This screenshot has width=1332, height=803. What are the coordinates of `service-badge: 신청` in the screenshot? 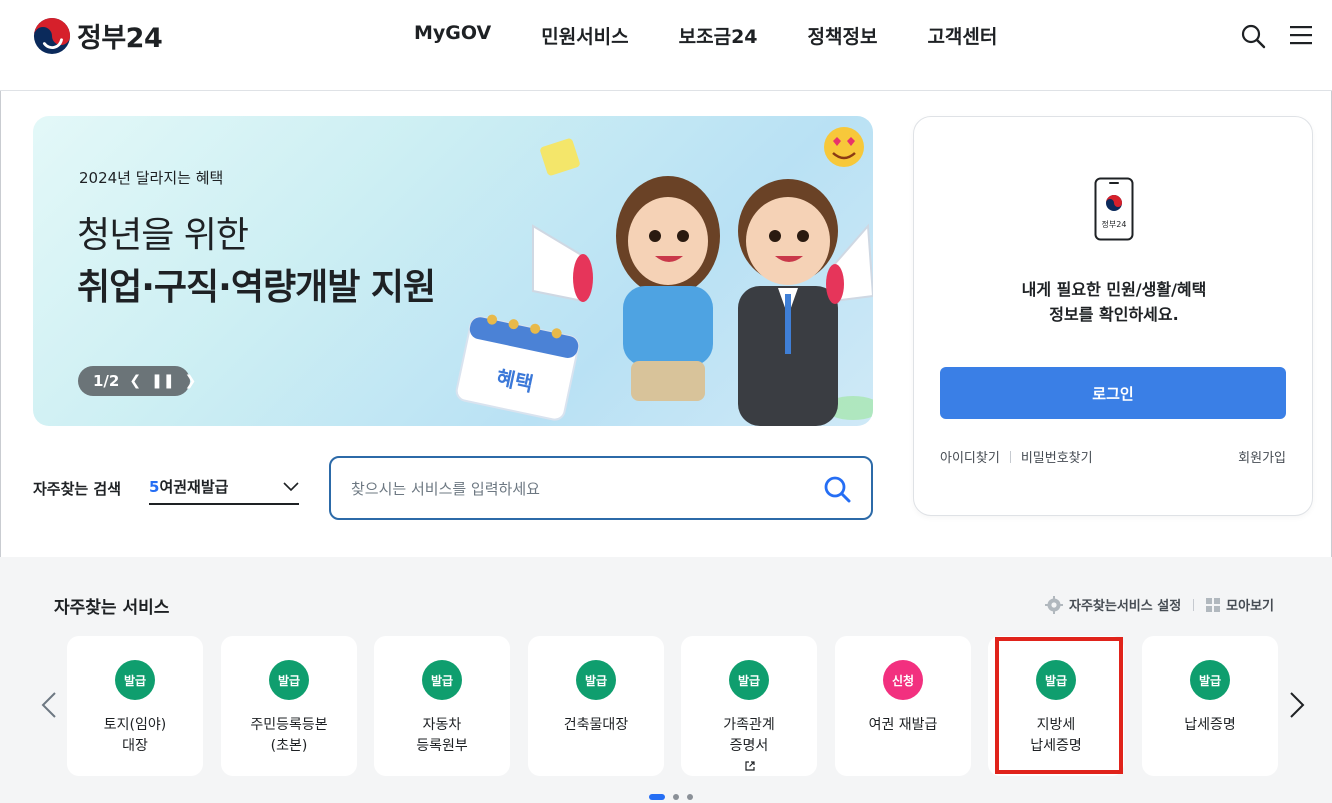 It's located at (903, 680).